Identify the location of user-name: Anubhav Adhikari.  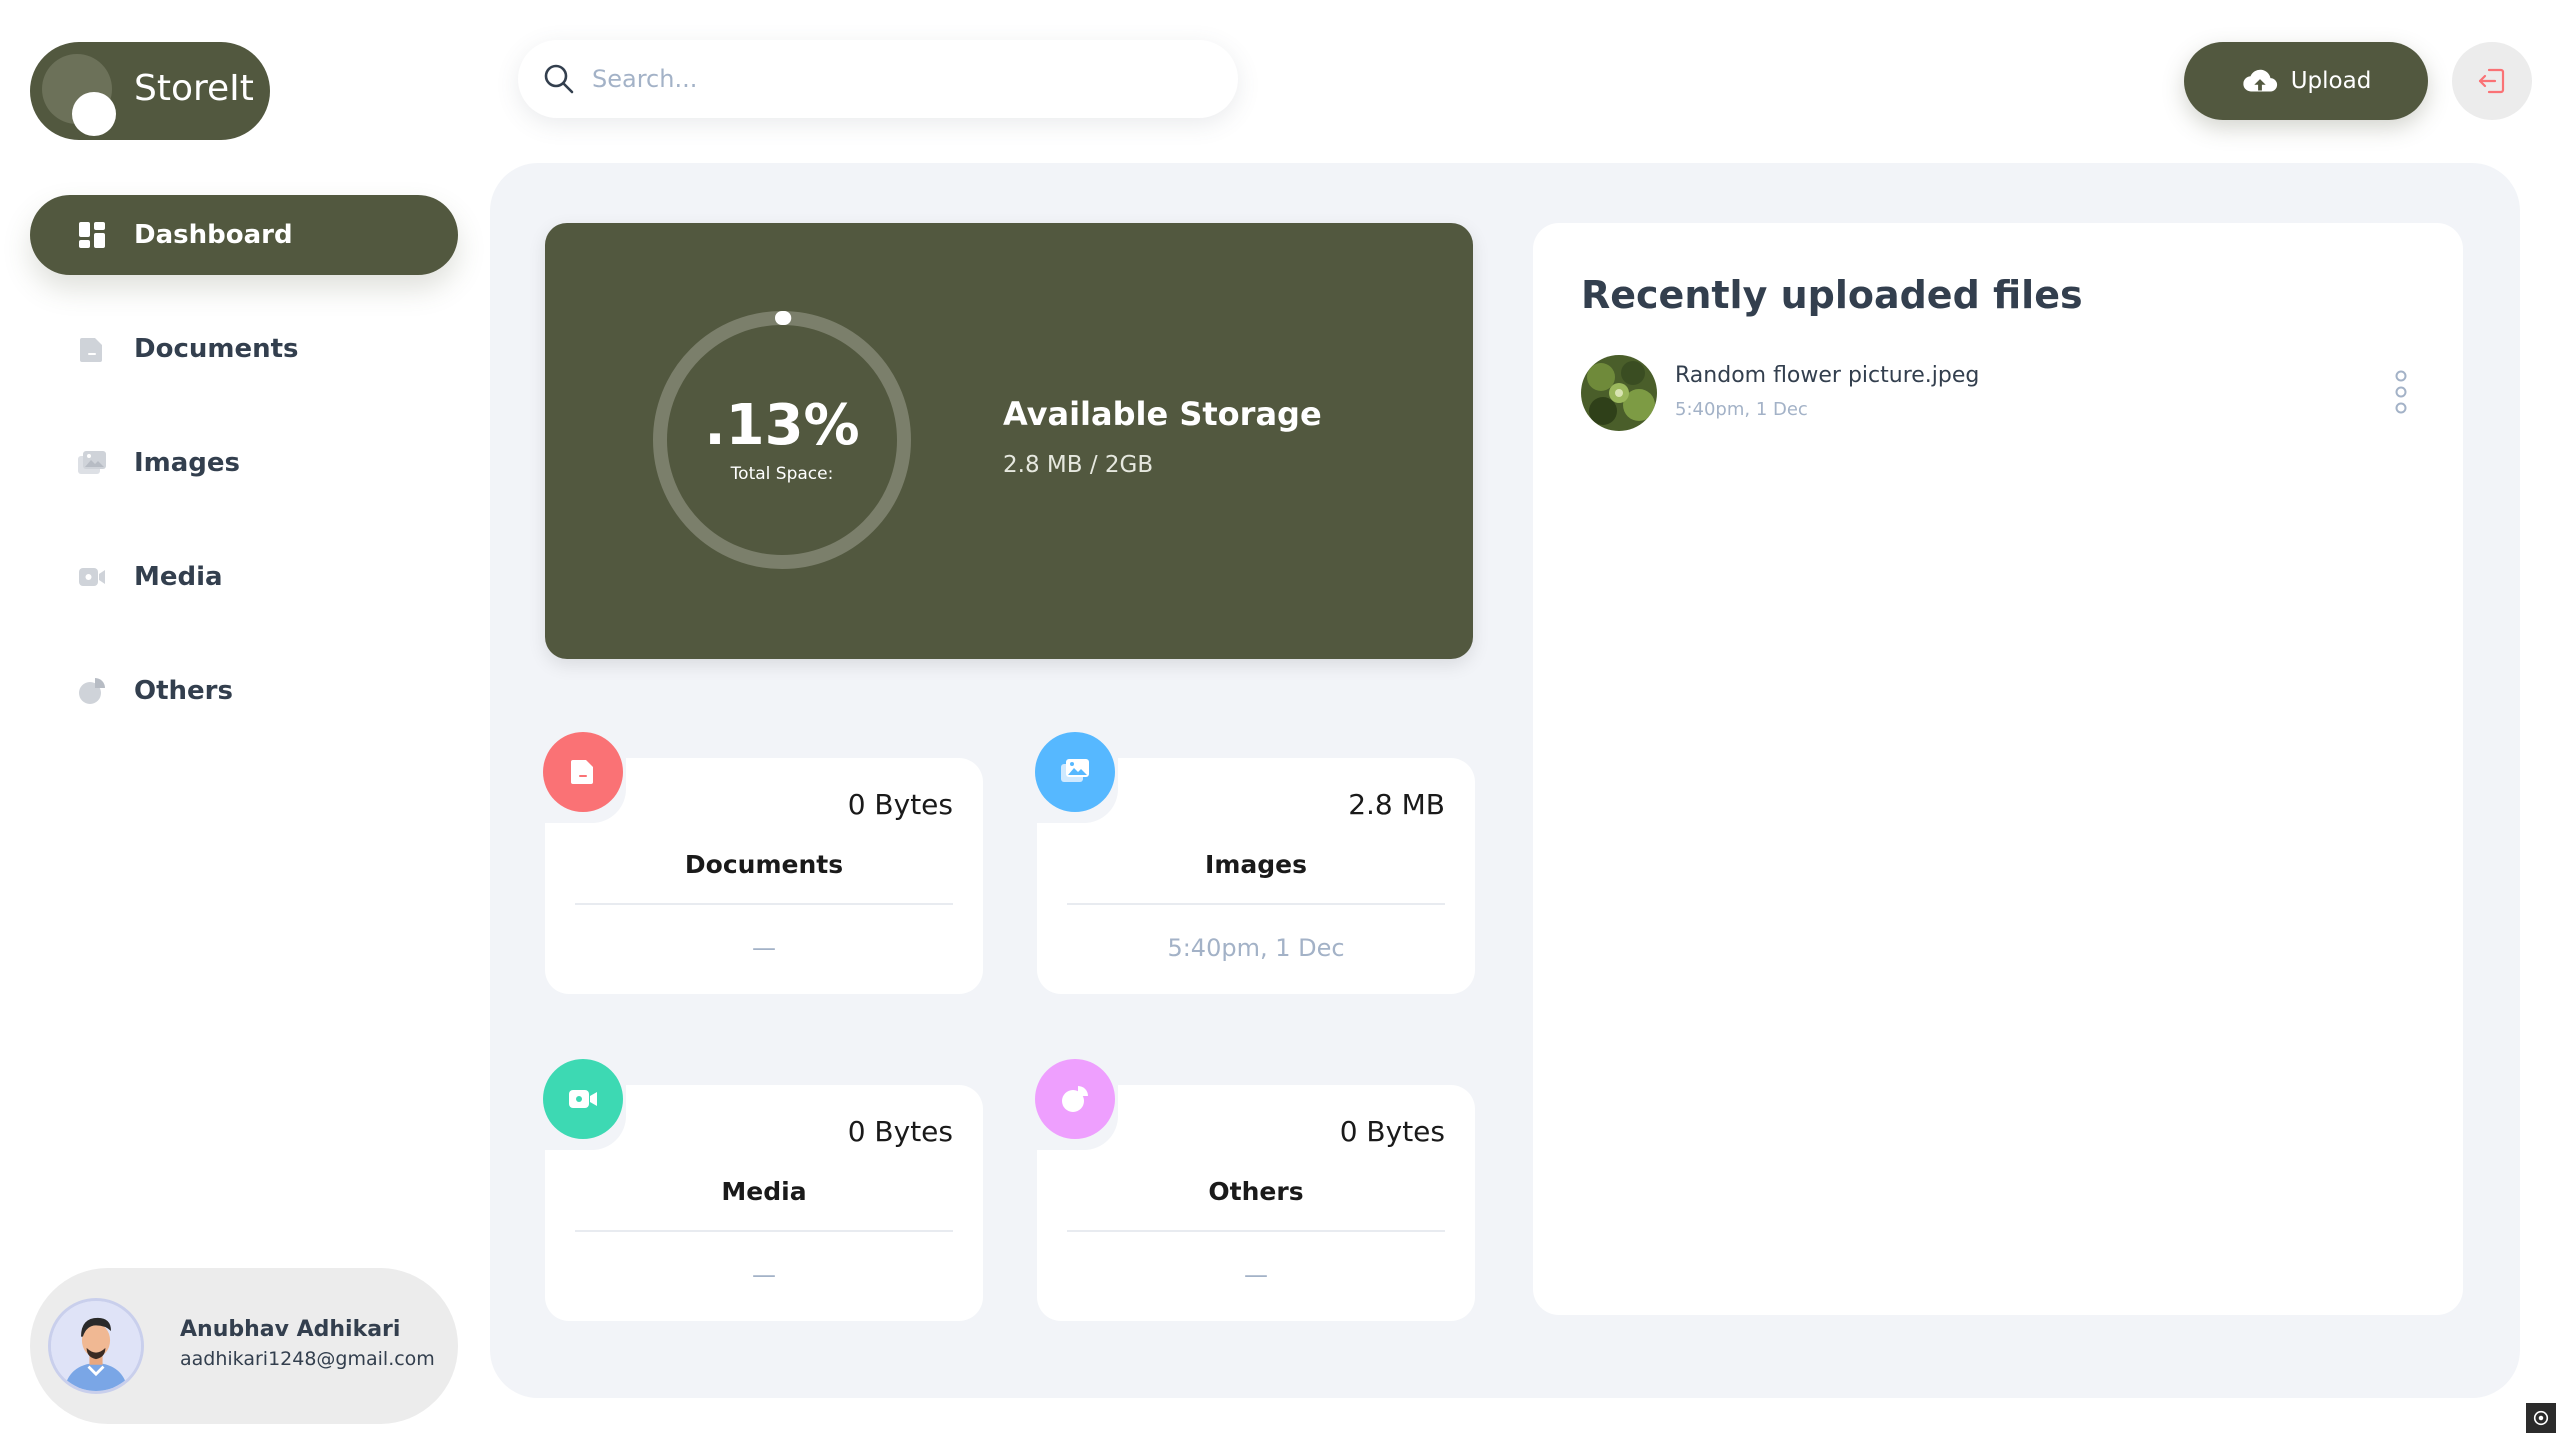
(290, 1329).